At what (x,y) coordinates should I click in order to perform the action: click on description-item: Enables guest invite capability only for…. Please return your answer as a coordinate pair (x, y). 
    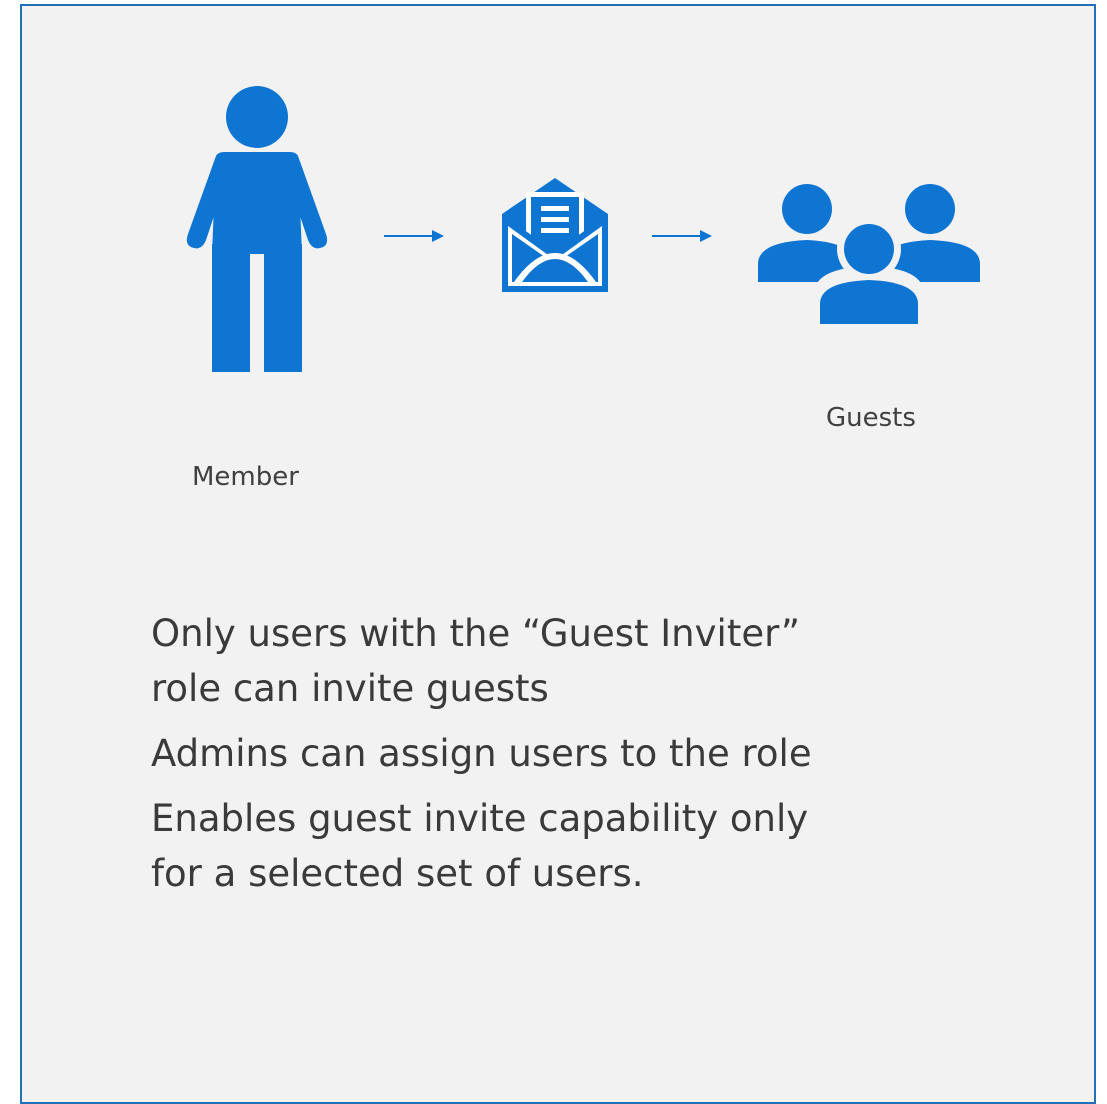
    Looking at the image, I should click on (576, 846).